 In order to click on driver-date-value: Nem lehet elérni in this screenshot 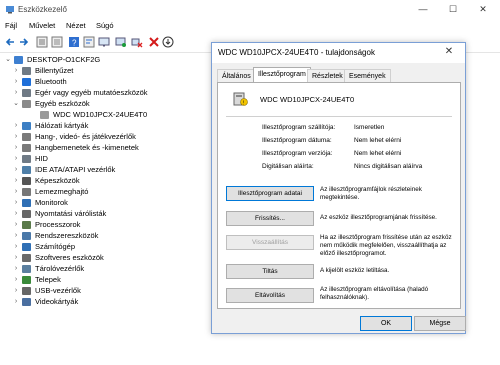, I will do `click(378, 140)`.